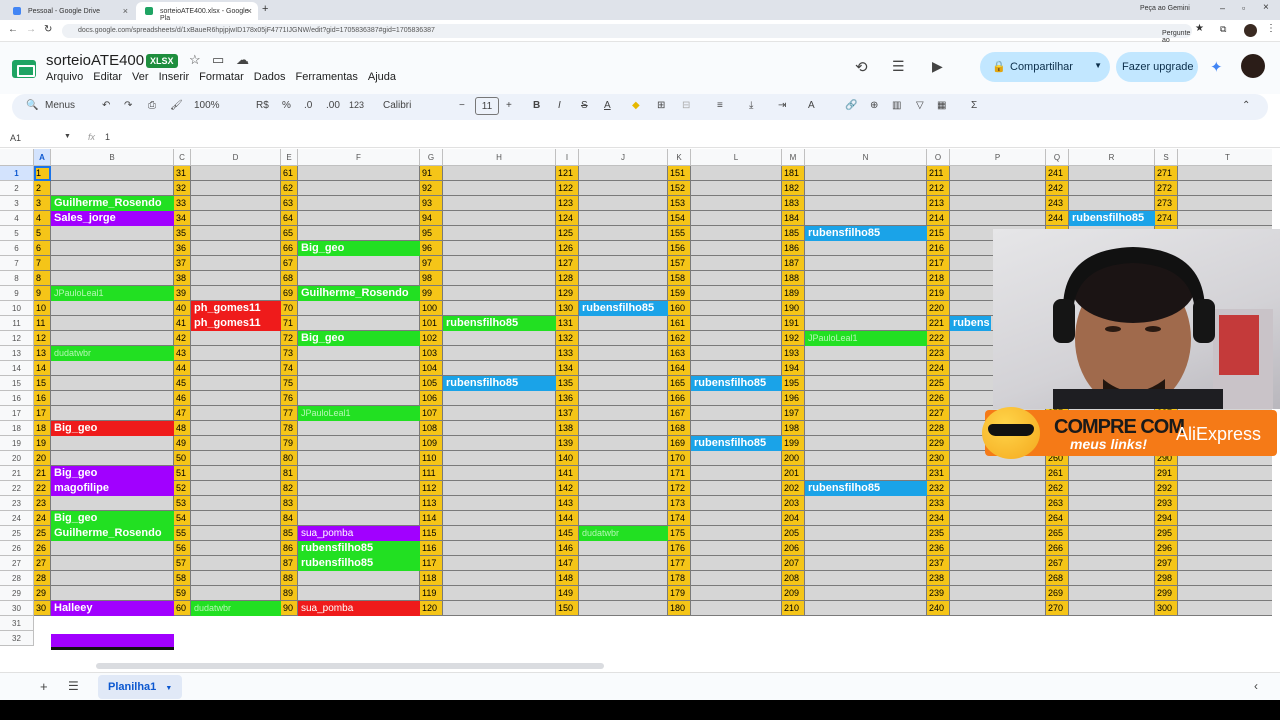 This screenshot has height=720, width=1280. I want to click on column-header-k: K, so click(679, 157).